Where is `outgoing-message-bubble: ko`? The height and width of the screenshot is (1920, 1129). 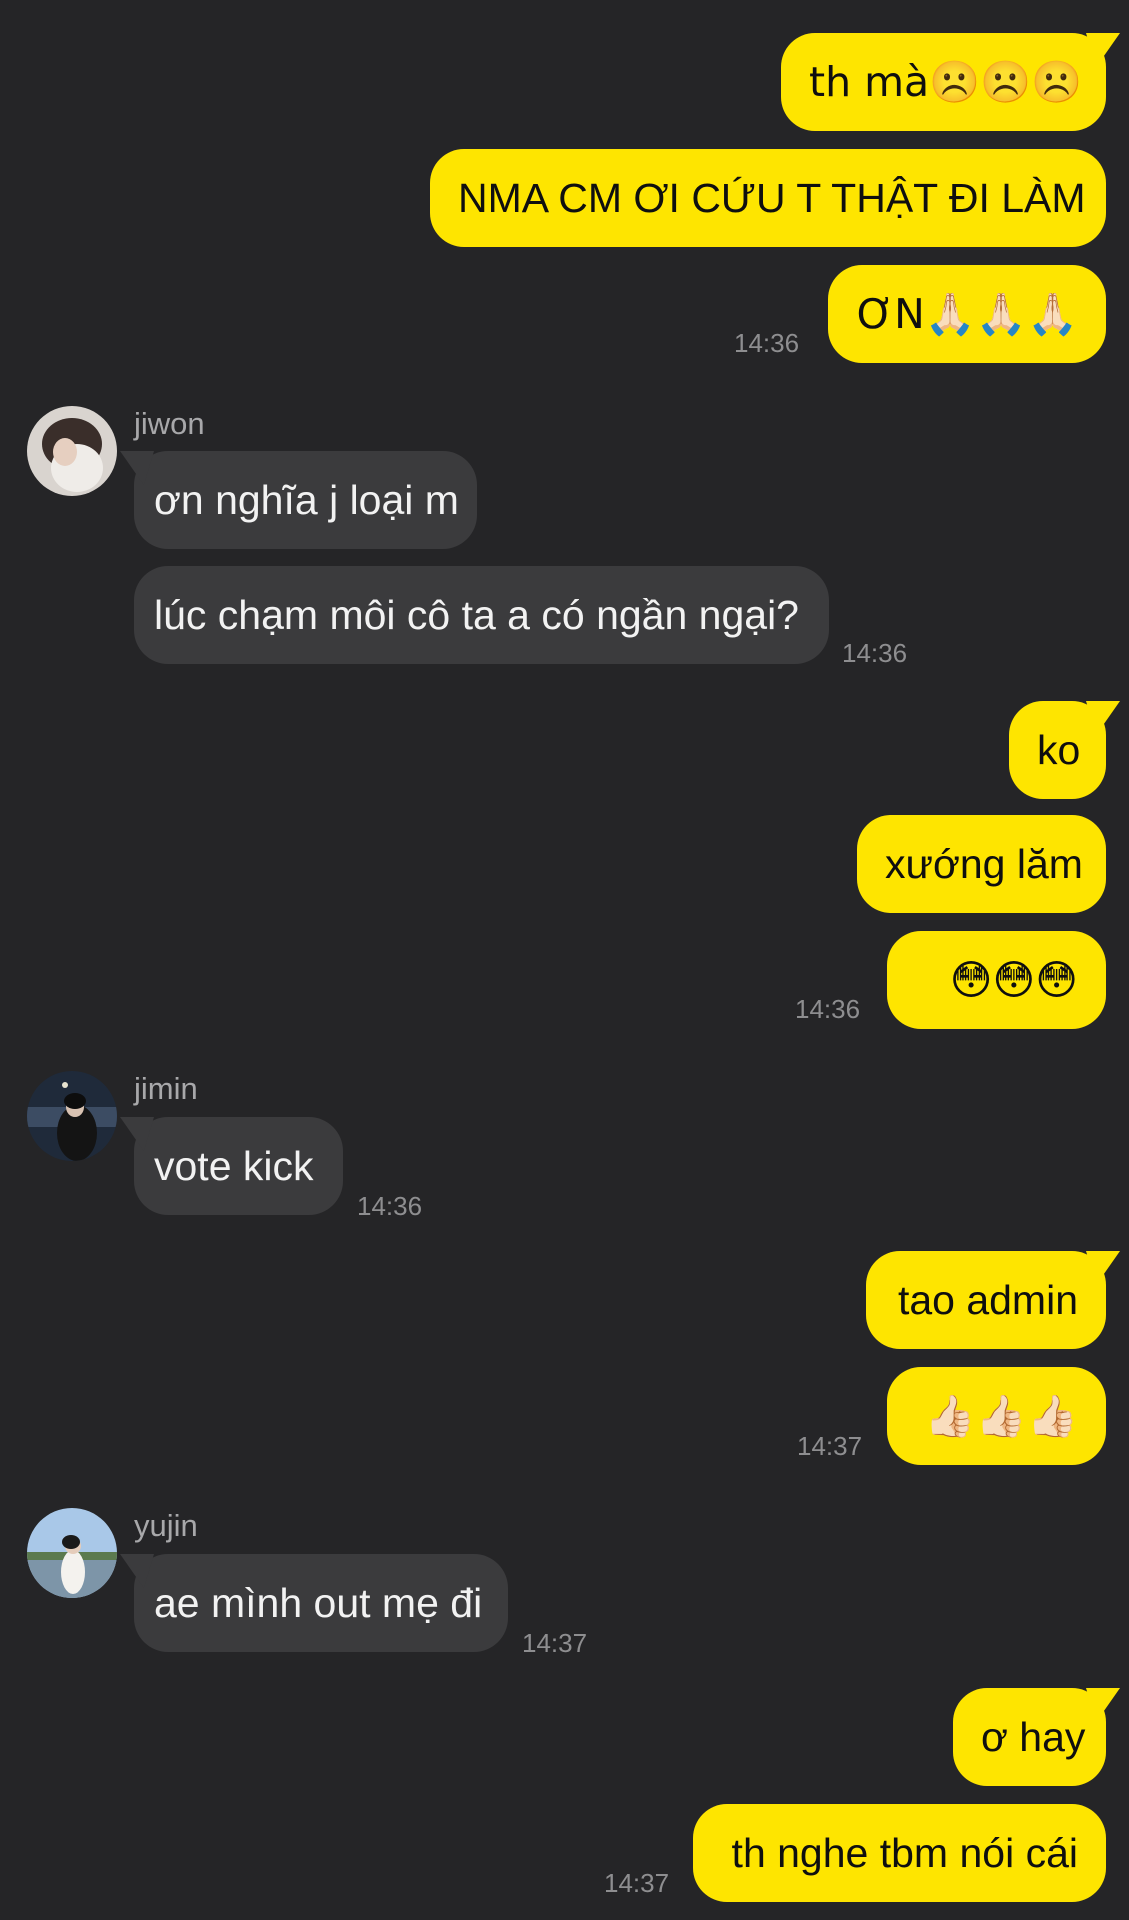
outgoing-message-bubble: ko is located at coordinates (1057, 750).